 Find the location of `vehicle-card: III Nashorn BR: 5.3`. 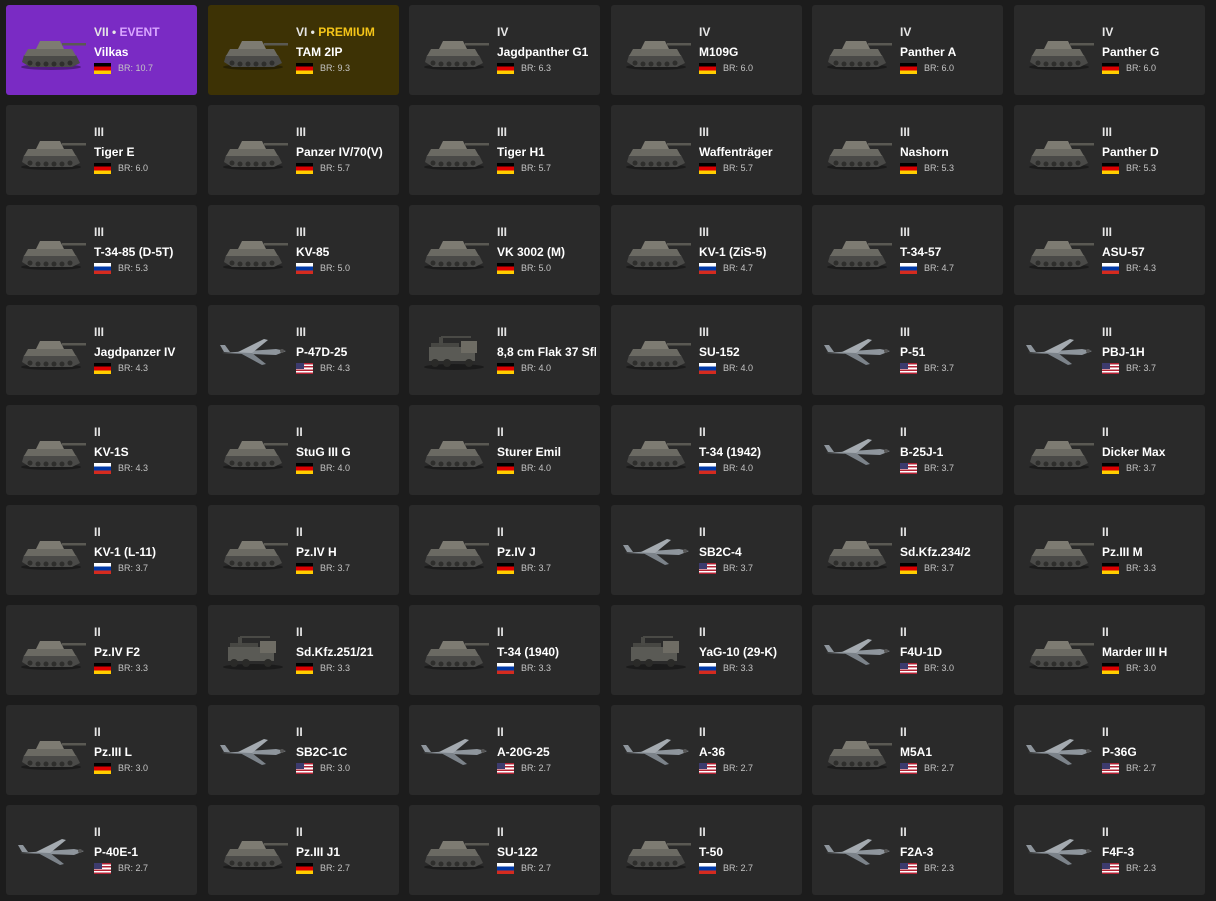

vehicle-card: III Nashorn BR: 5.3 is located at coordinates (907, 150).